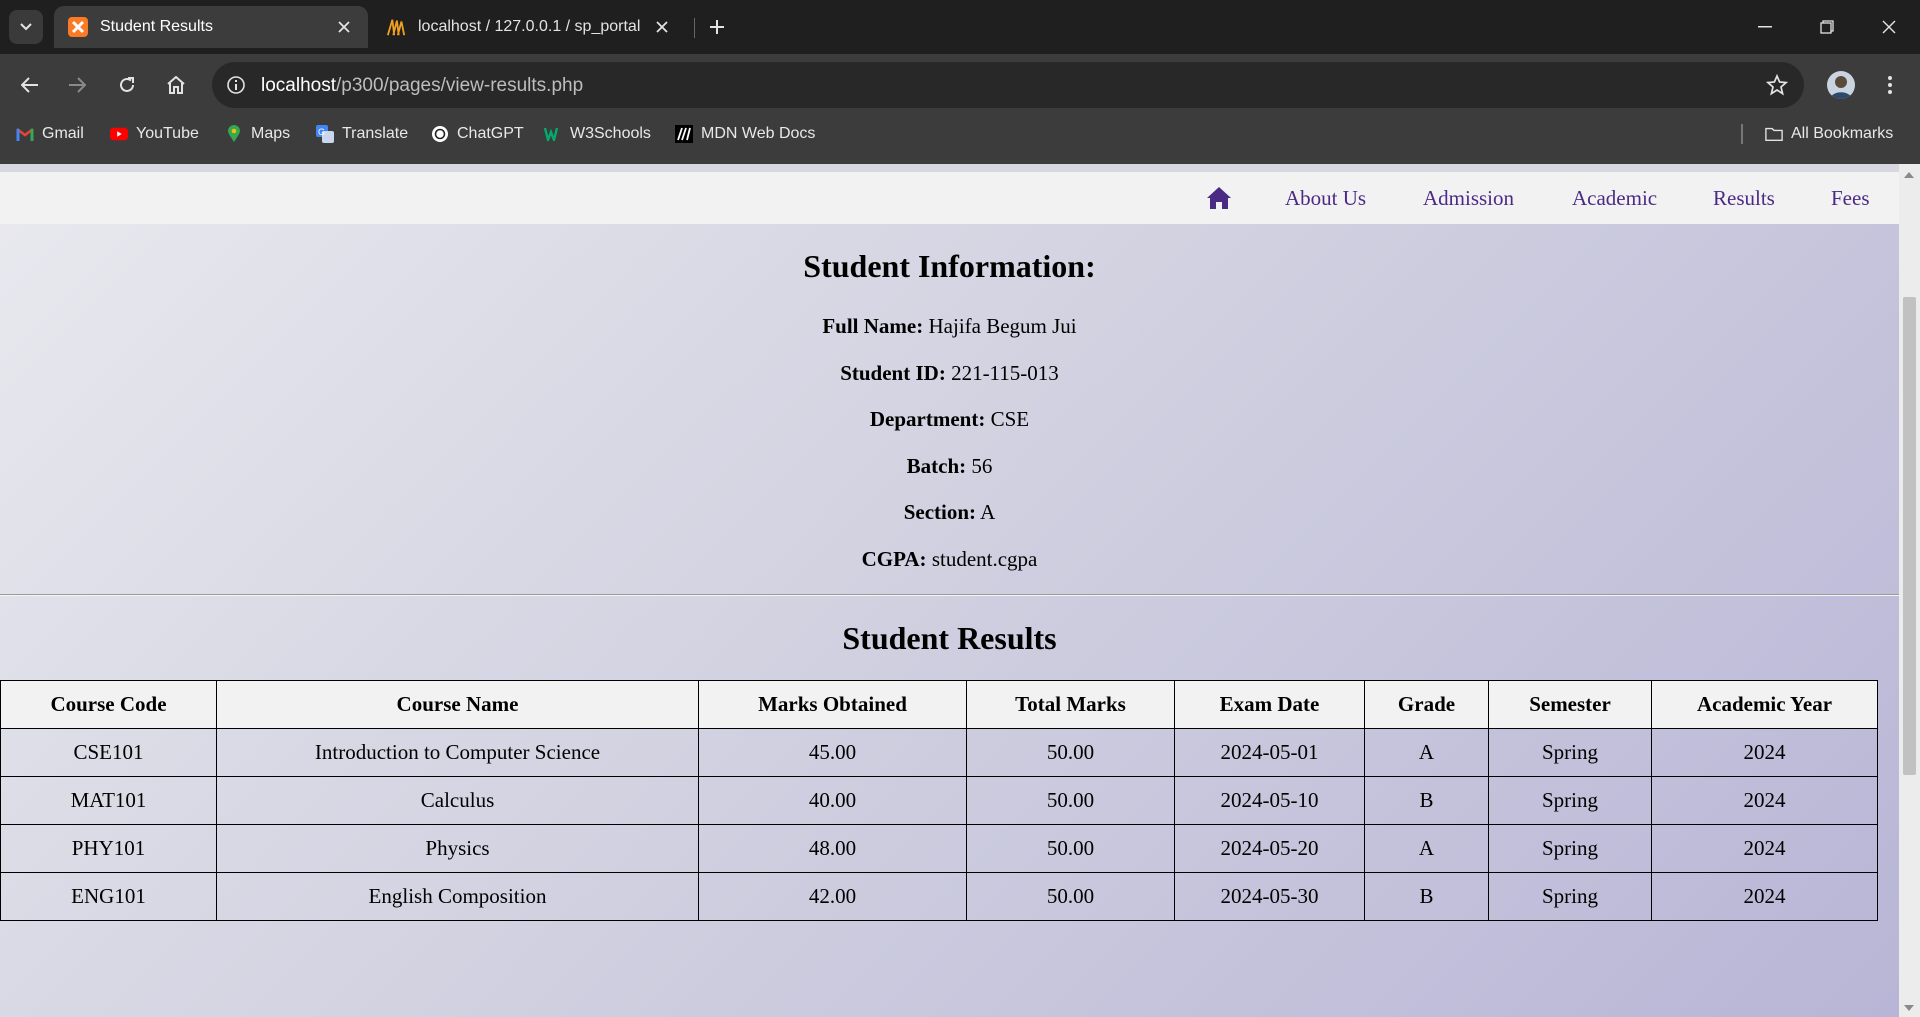 The height and width of the screenshot is (1017, 1920). I want to click on address-bar: localhost/p300/pages/view-results.php, so click(1008, 85).